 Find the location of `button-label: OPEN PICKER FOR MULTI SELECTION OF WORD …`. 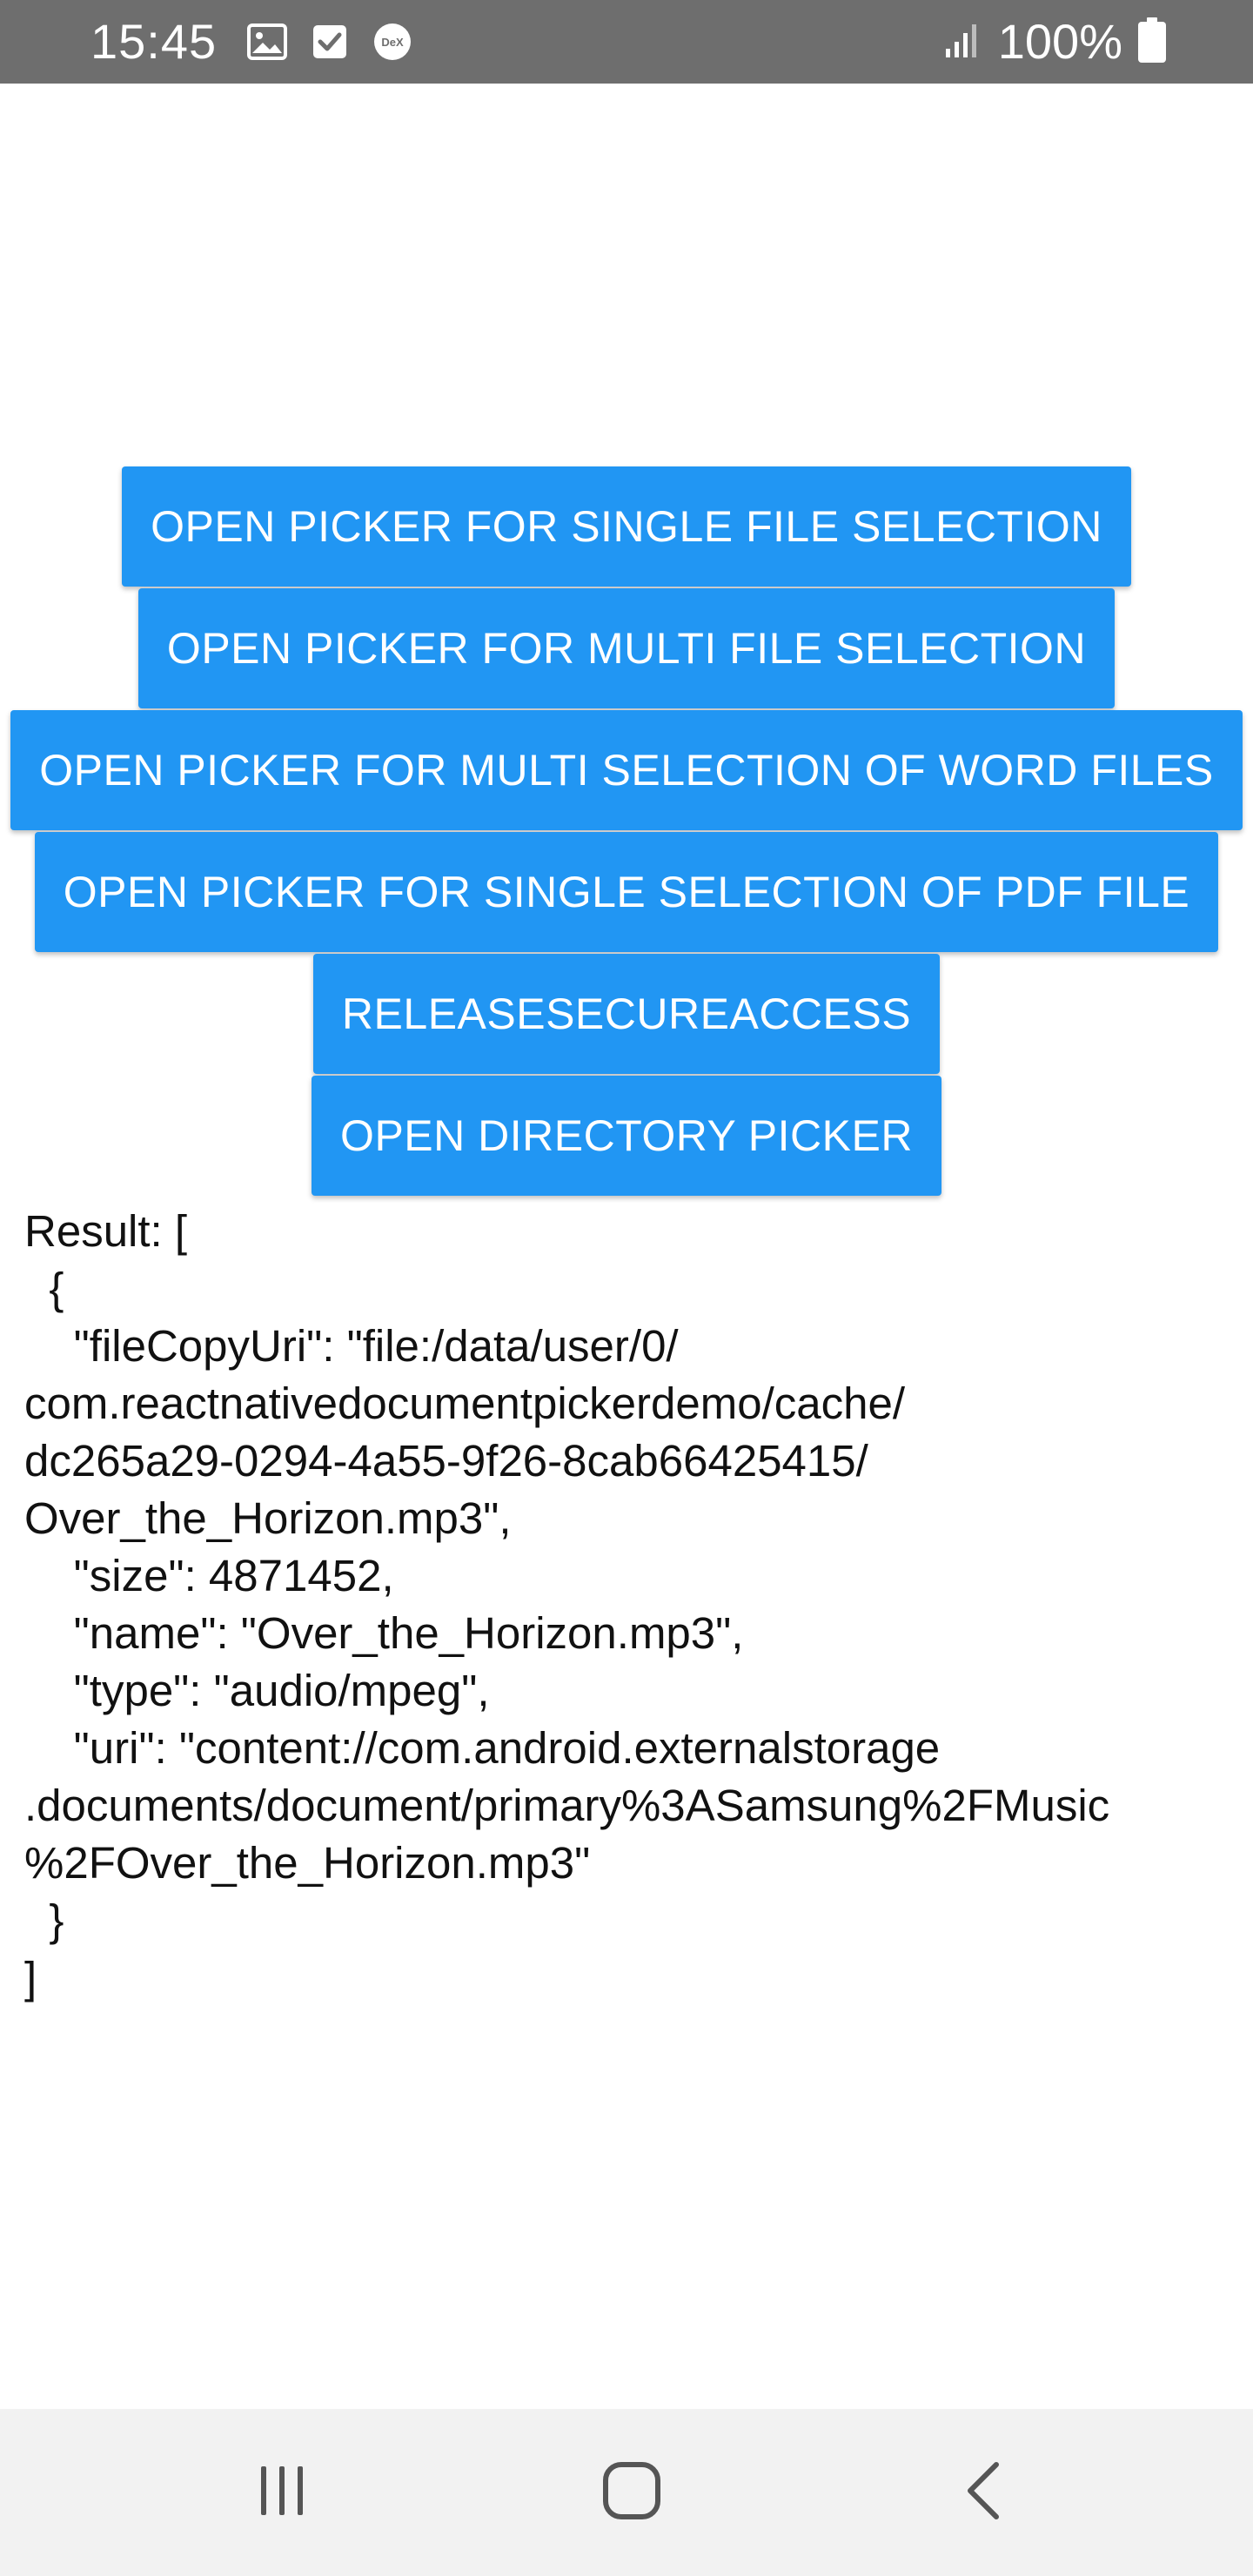

button-label: OPEN PICKER FOR MULTI SELECTION OF WORD … is located at coordinates (626, 770).